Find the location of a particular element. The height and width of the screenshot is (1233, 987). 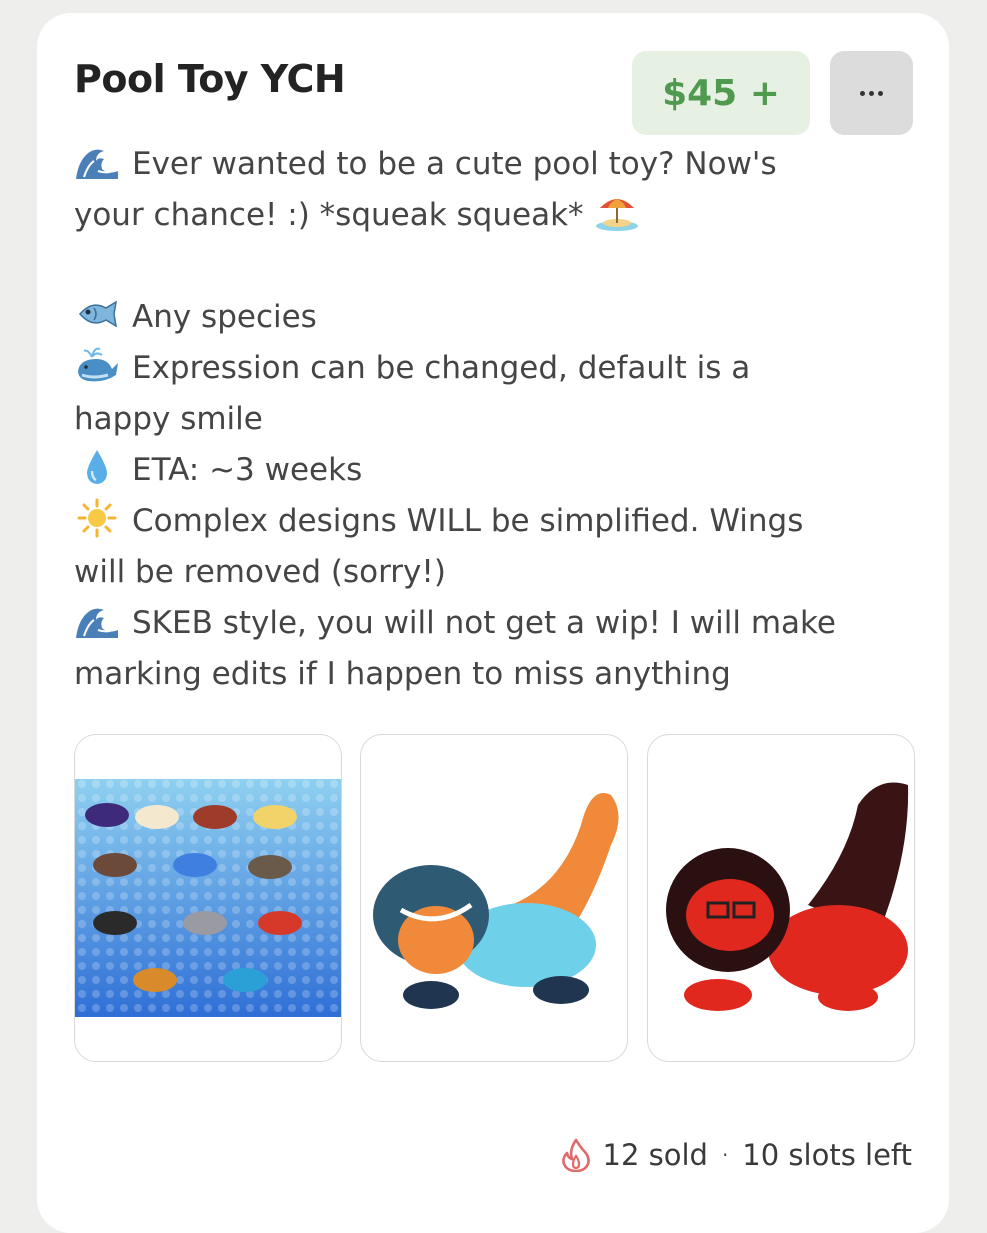

more-options-button is located at coordinates (871, 93).